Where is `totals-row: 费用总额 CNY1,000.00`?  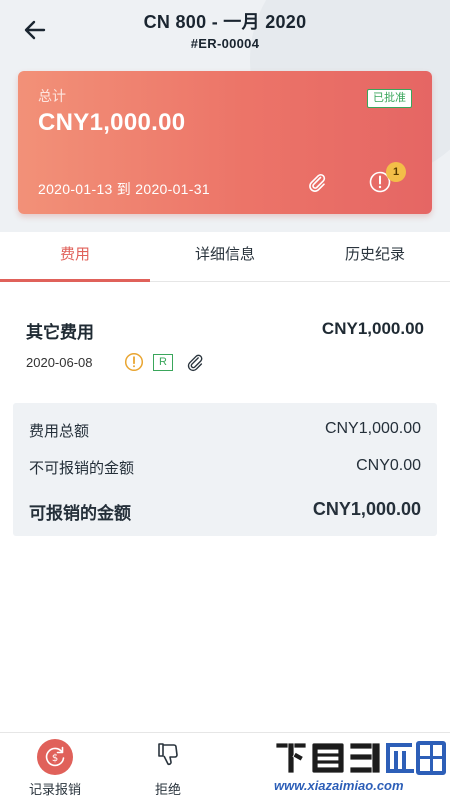
totals-row: 费用总额 CNY1,000.00 is located at coordinates (225, 430).